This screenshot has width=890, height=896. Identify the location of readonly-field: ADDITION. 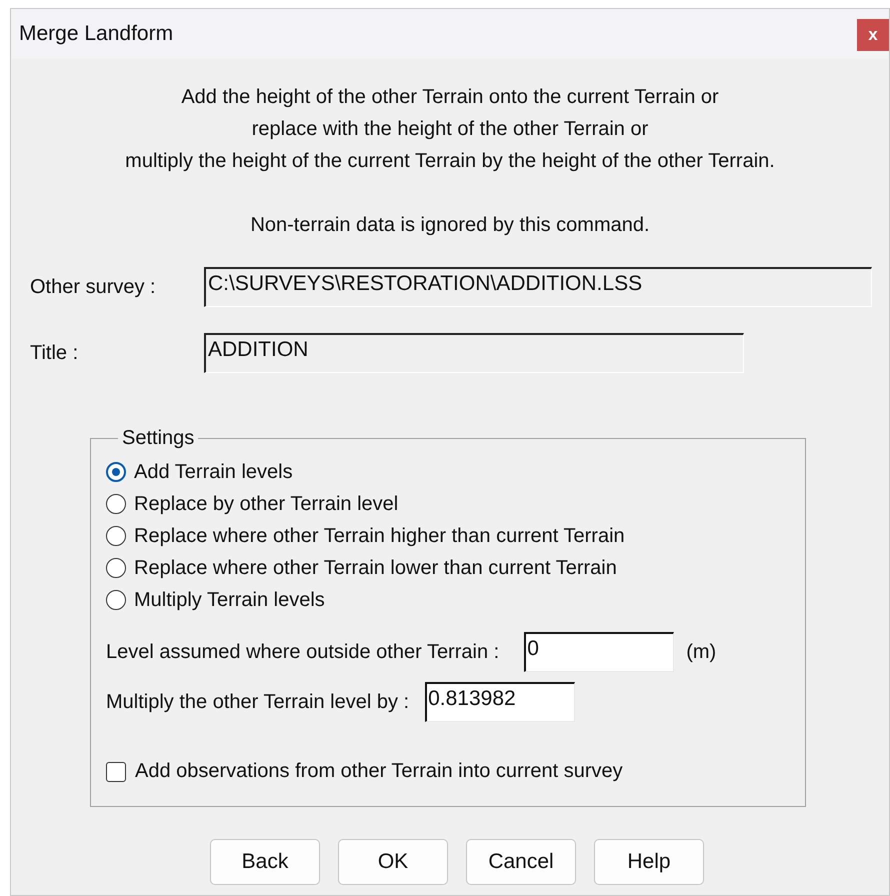
(474, 353).